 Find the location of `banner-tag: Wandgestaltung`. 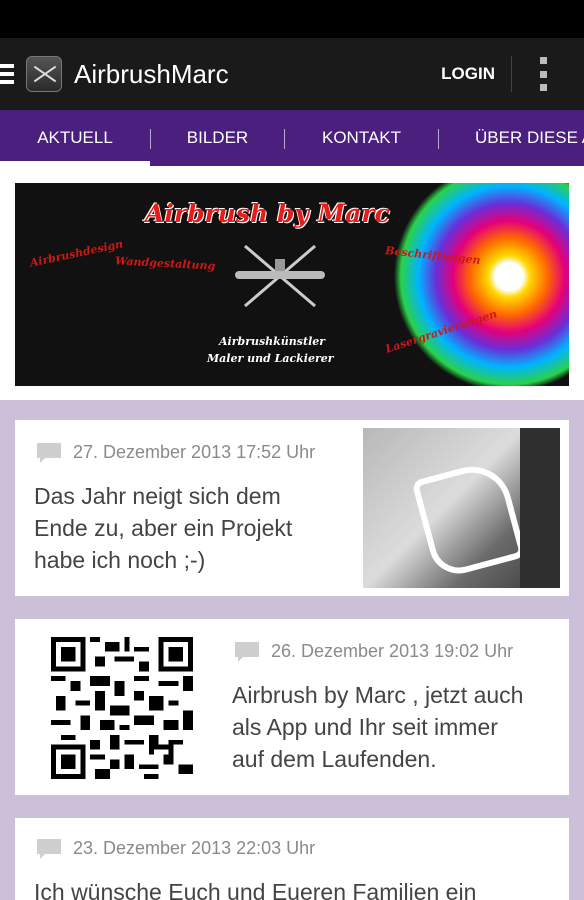

banner-tag: Wandgestaltung is located at coordinates (165, 263).